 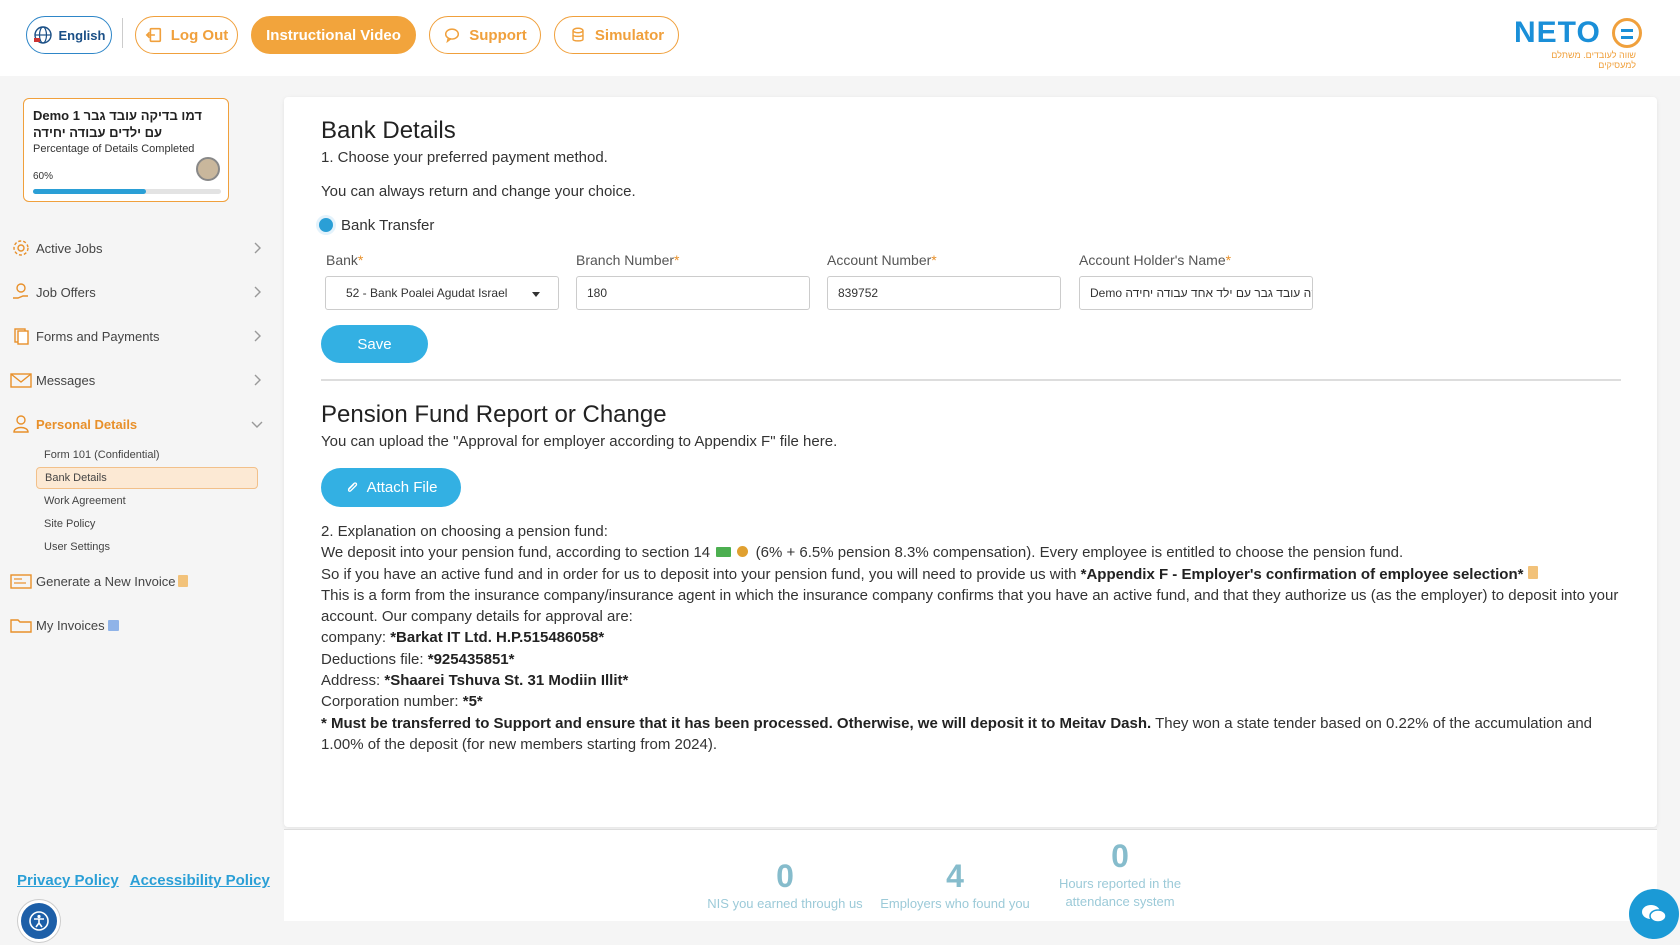 I want to click on account-label-text: Account Number, so click(x=879, y=260).